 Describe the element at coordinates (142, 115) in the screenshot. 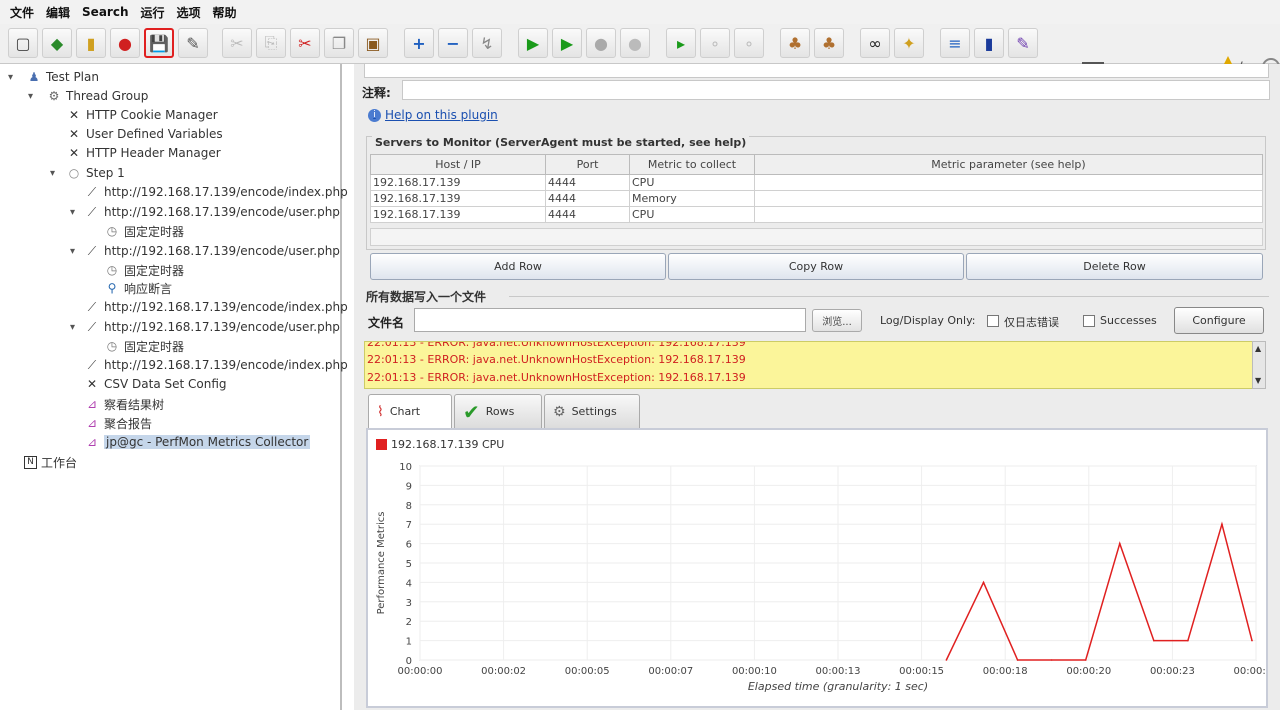

I see `tree-node-cookie-manager: ✕ HTTP Cookie Manager` at that location.